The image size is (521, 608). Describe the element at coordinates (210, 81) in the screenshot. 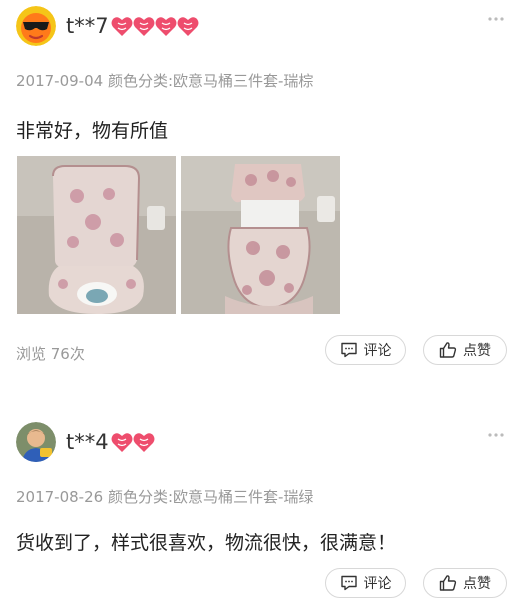

I see `variant-info: 颜色分类:欧意马桶三件套-瑞棕` at that location.